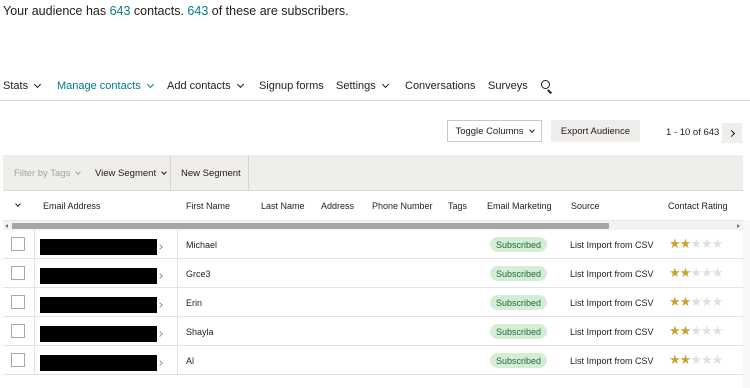 The height and width of the screenshot is (388, 750). What do you see at coordinates (402, 206) in the screenshot?
I see `col-phone-number: Phone Number` at bounding box center [402, 206].